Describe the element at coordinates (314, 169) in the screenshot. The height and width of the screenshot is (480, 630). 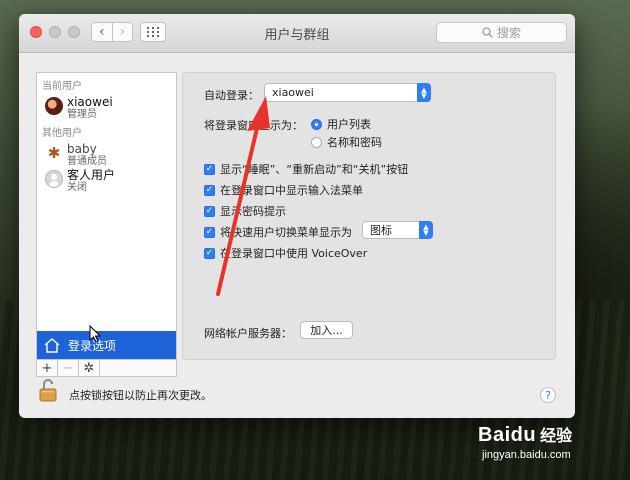
I see `checkbox-label: 显示“睡眠”、“重新启动”和“关机”按钮` at that location.